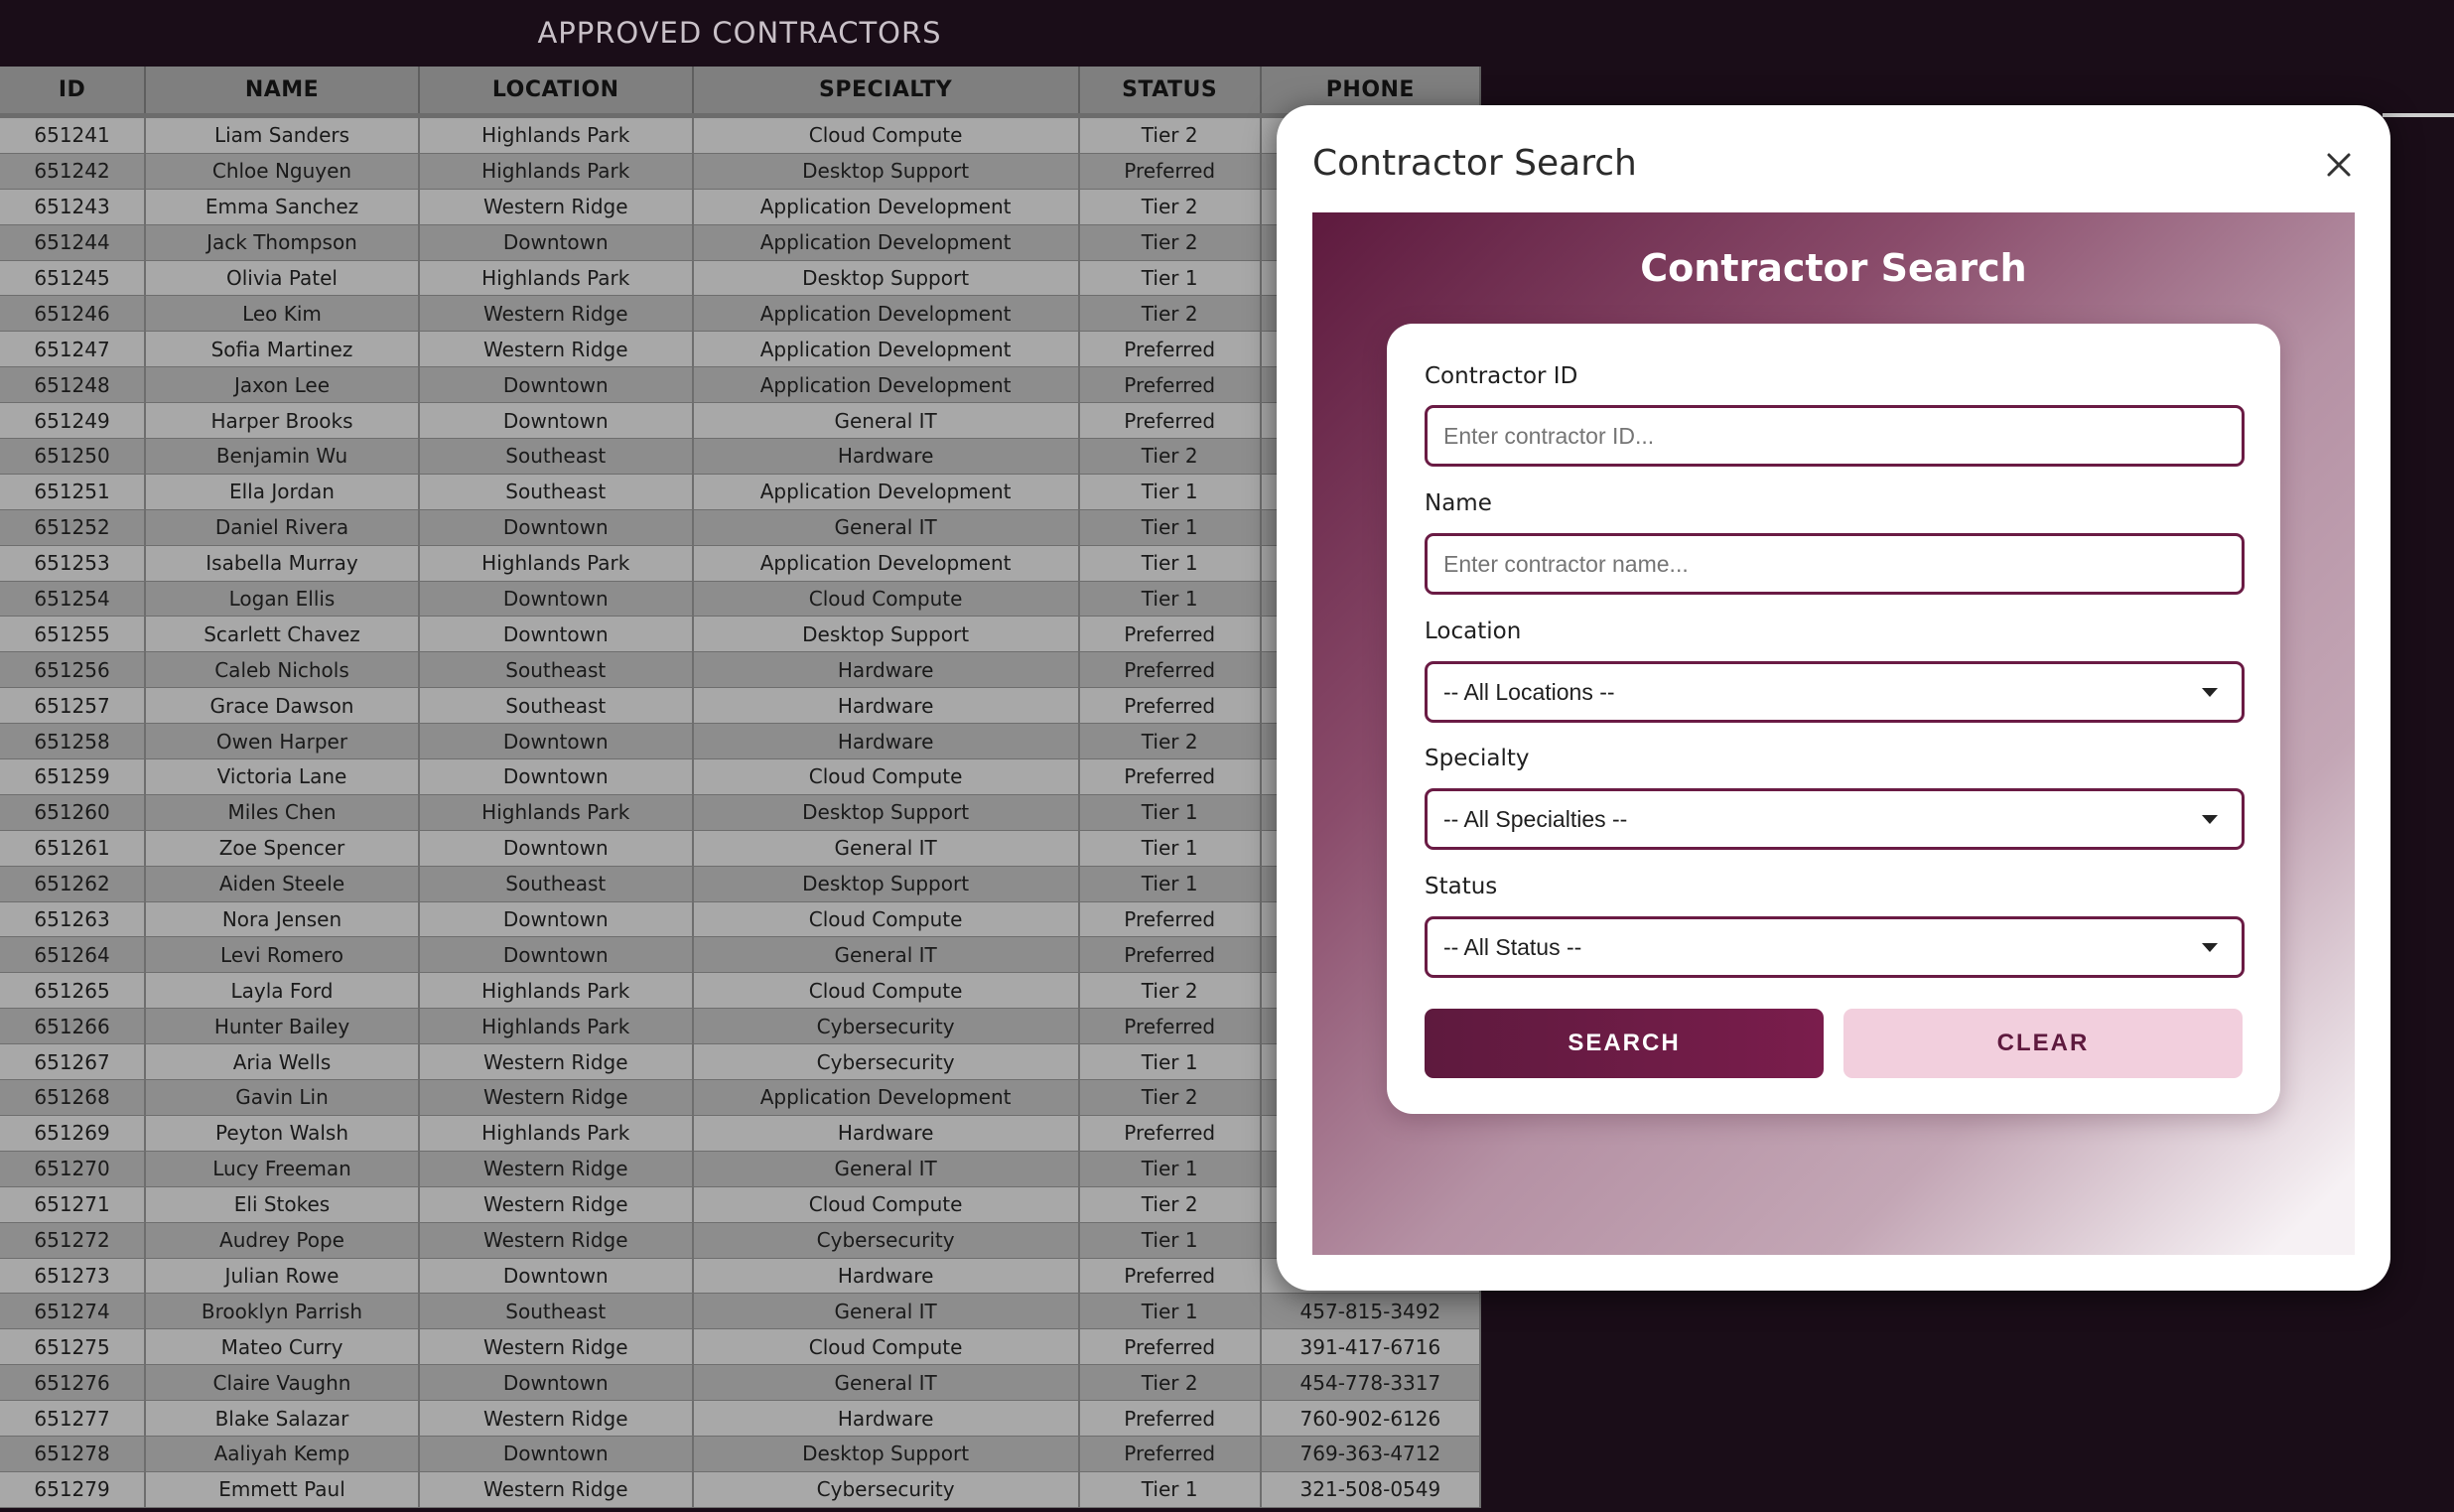  Describe the element at coordinates (282, 741) in the screenshot. I see `cell-name: Owen Harper` at that location.